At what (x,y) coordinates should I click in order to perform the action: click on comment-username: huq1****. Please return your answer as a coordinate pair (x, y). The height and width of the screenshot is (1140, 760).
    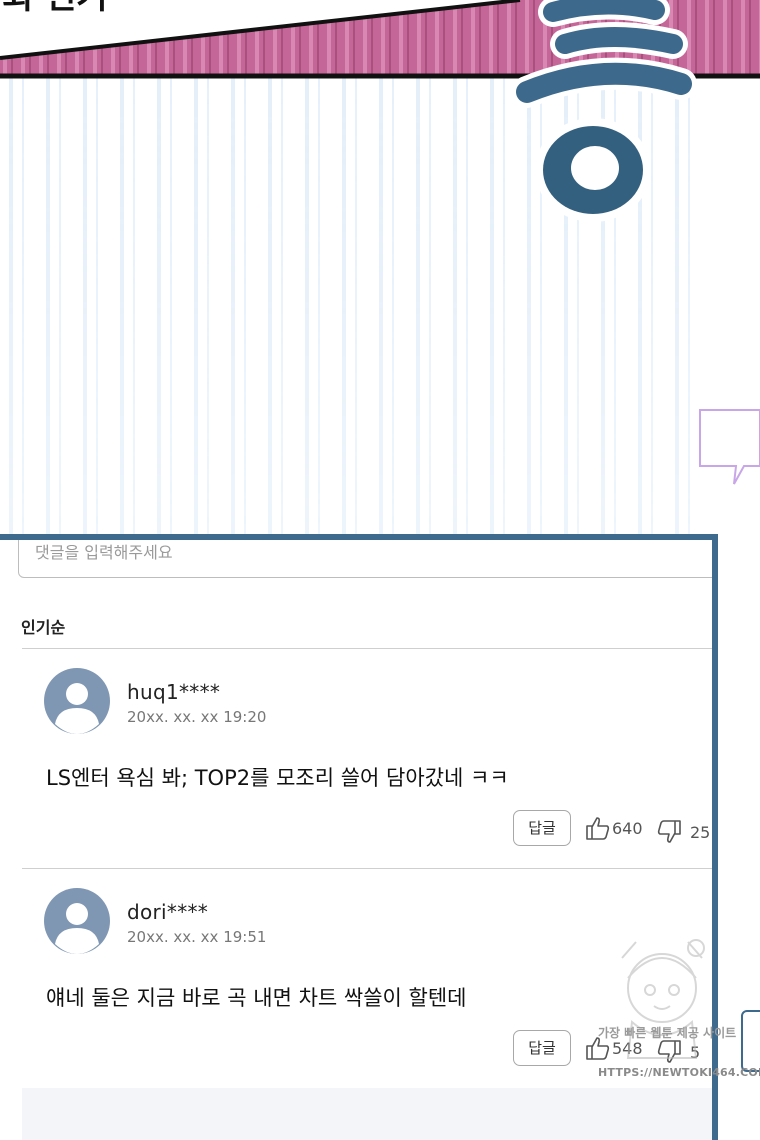
    Looking at the image, I should click on (174, 692).